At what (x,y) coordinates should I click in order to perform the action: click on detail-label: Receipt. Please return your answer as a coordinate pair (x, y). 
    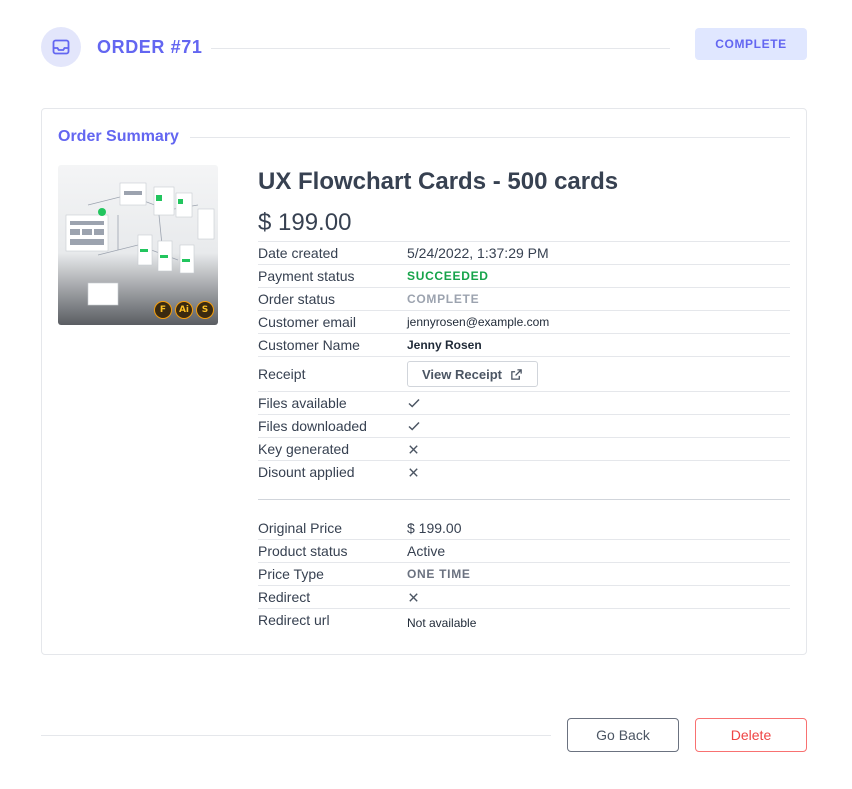
    Looking at the image, I should click on (282, 374).